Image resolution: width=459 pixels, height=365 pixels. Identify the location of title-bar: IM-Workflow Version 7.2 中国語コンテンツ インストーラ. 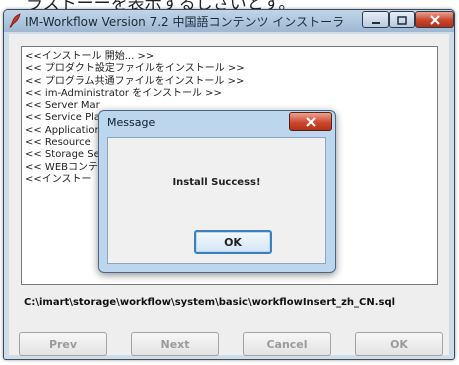
(229, 21).